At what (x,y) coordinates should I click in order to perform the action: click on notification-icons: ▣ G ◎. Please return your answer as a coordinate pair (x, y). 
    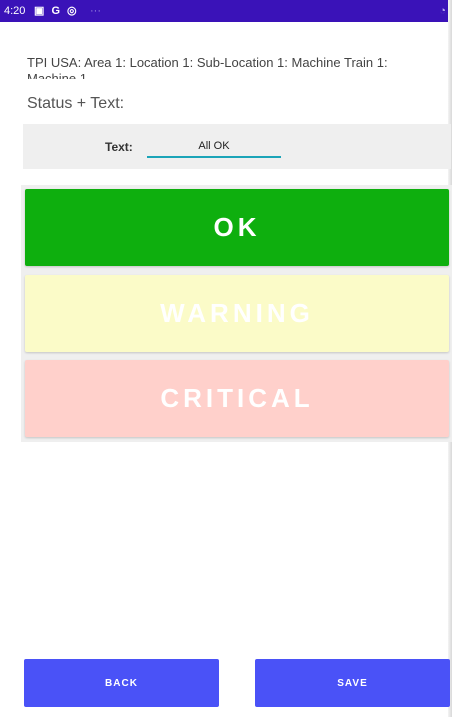
    Looking at the image, I should click on (56, 11).